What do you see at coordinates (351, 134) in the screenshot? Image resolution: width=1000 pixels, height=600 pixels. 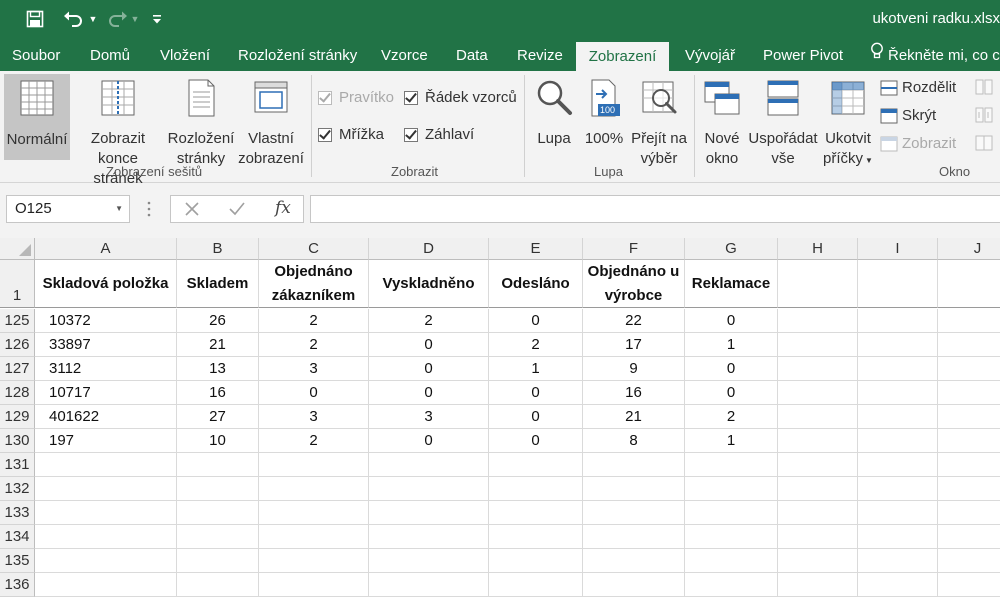 I see `gridlines-checkbox: Mřížka` at bounding box center [351, 134].